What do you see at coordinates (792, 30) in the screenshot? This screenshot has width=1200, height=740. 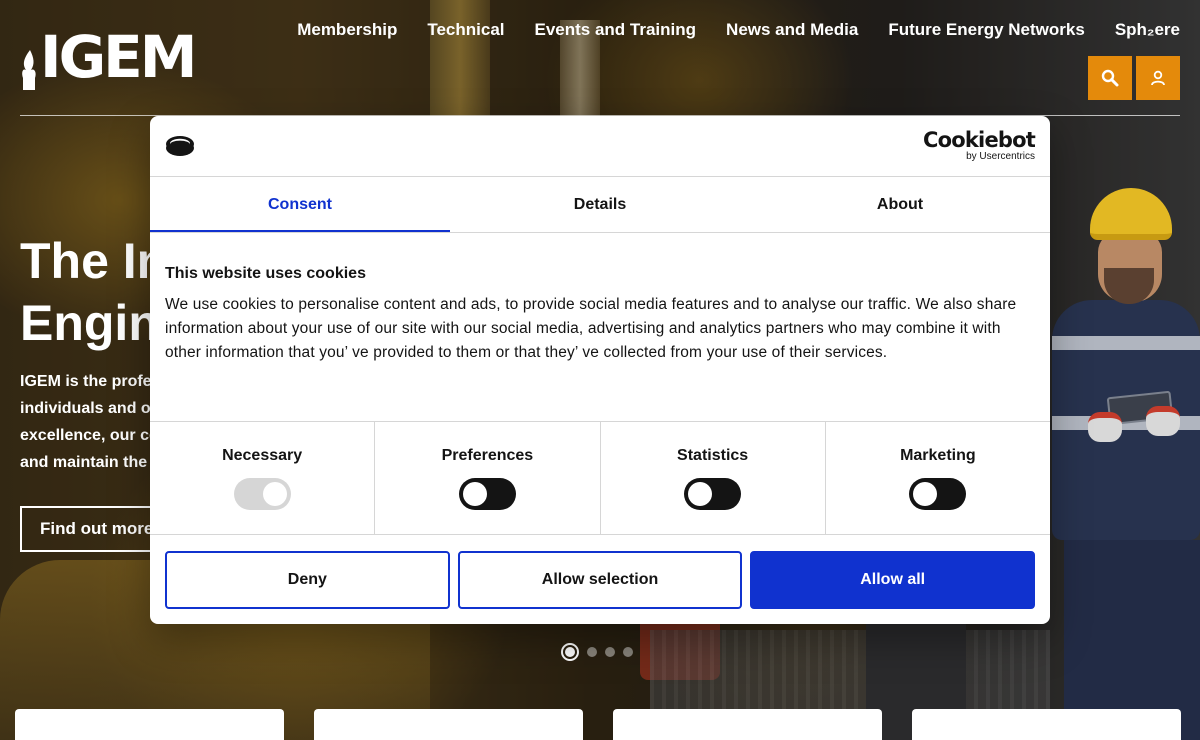 I see `nav-item-news-and-media: News and Media` at bounding box center [792, 30].